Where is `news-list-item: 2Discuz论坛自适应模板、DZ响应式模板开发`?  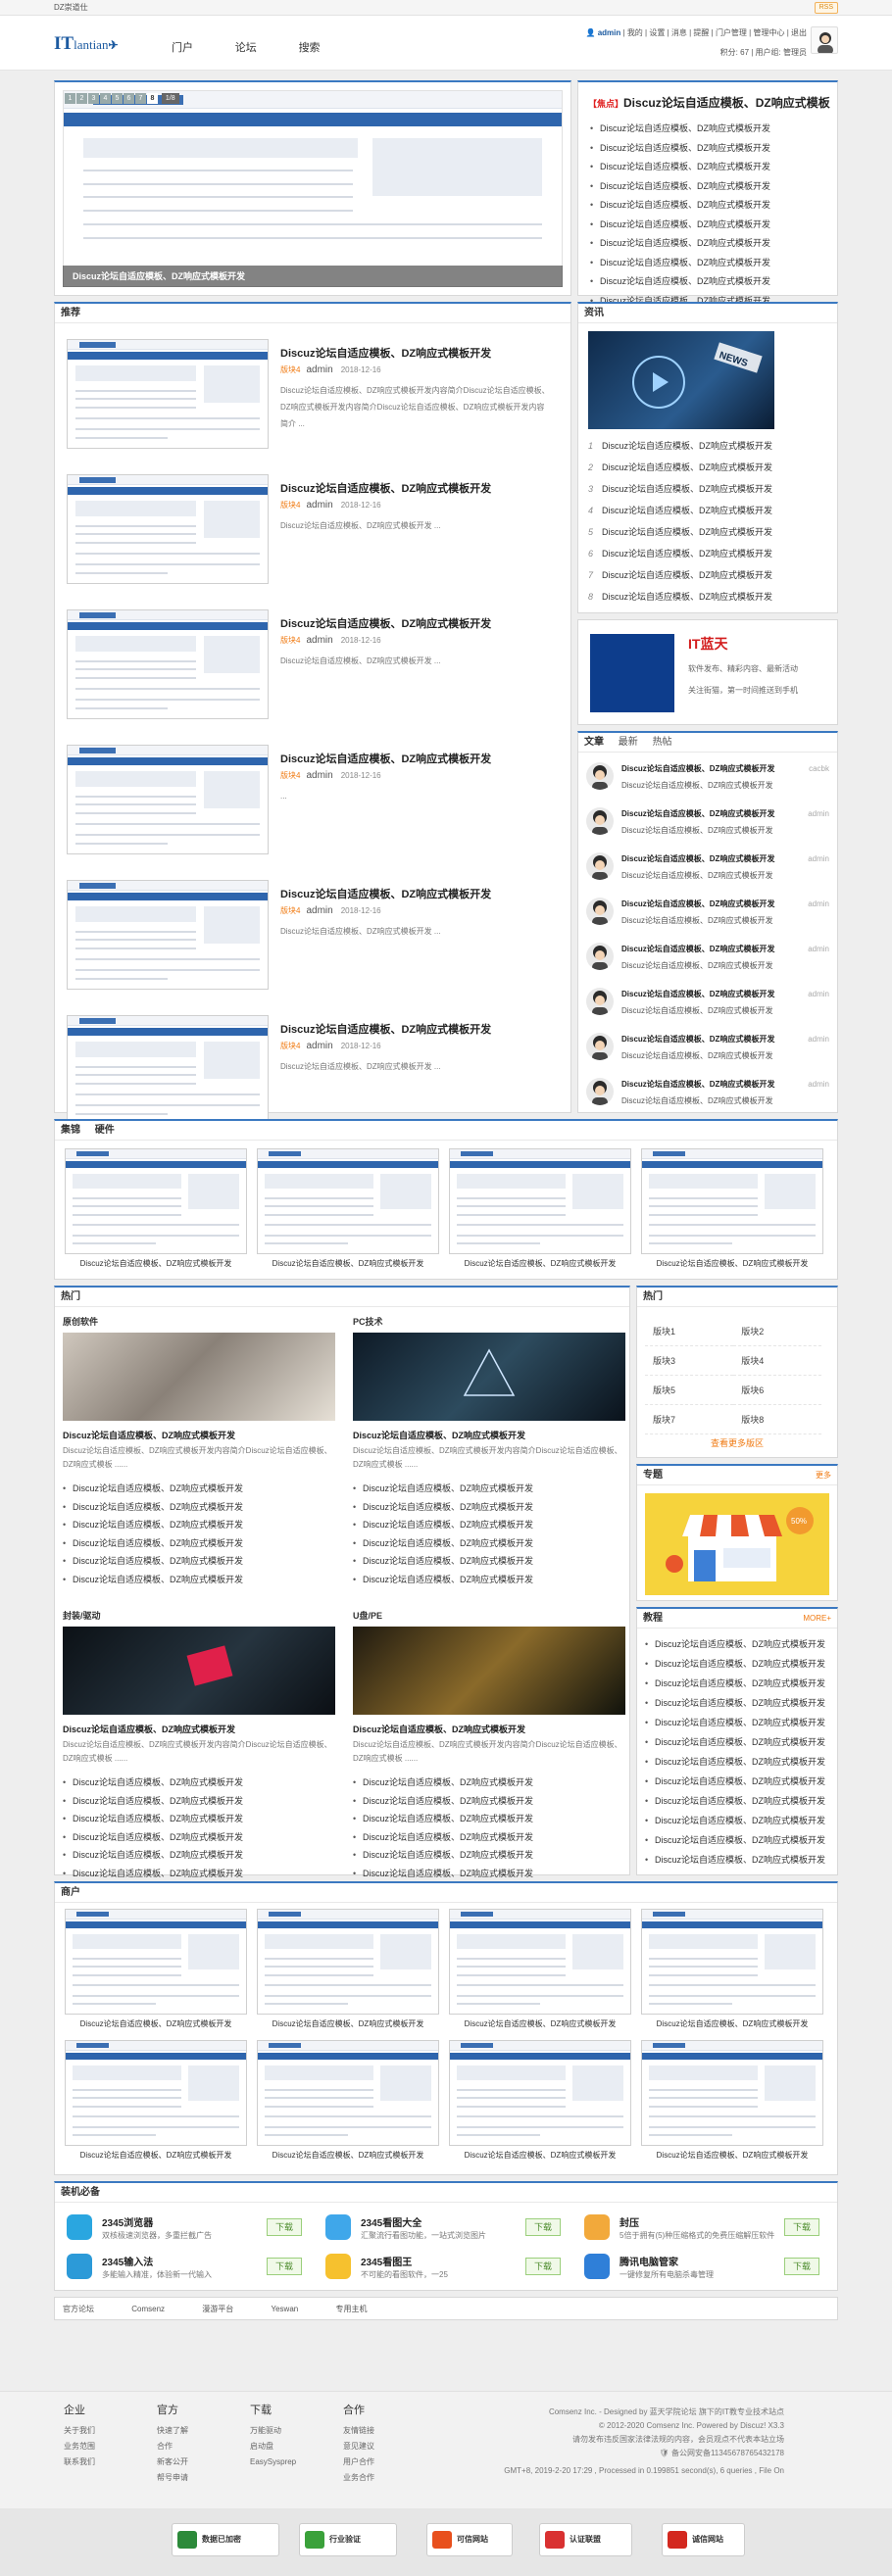
news-list-item: 2Discuz论坛自适应模板、DZ响应式模板开发 is located at coordinates (708, 467).